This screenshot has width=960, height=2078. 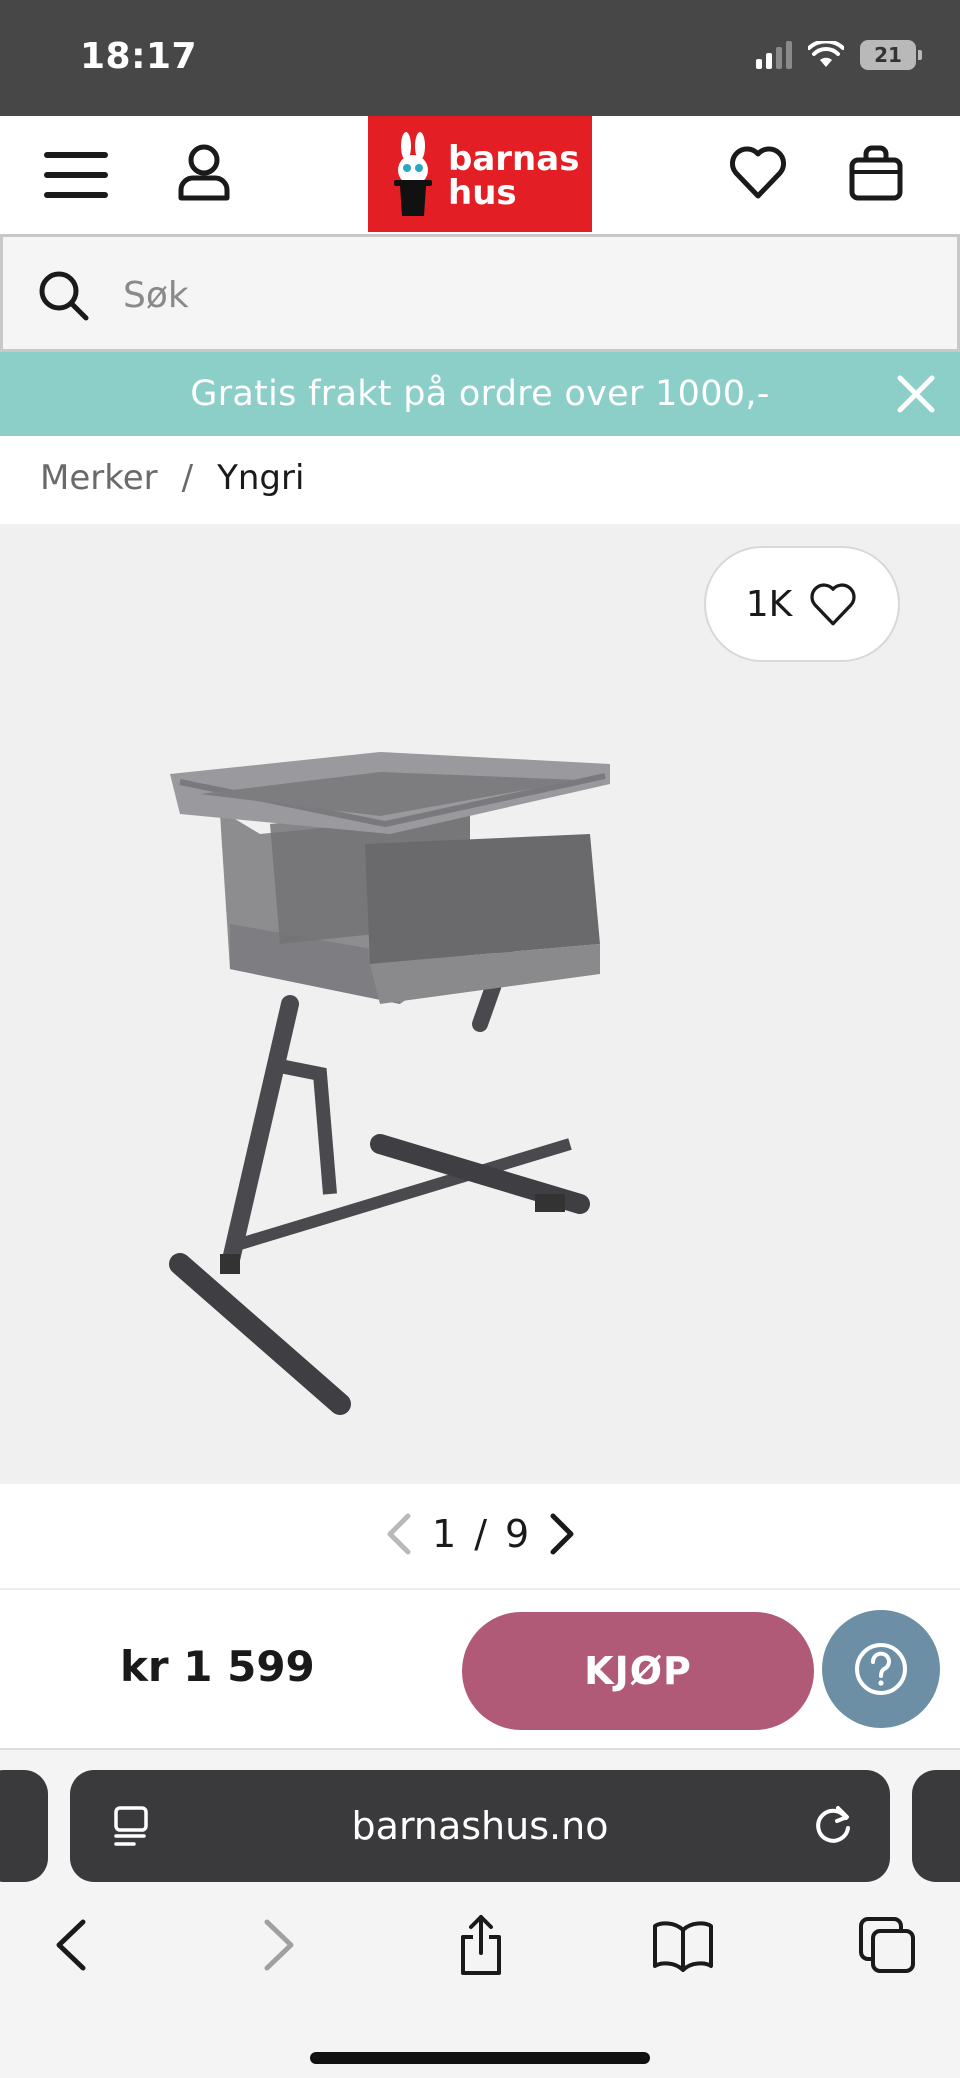 I want to click on pager-controls: 1 / 9, so click(x=480, y=1534).